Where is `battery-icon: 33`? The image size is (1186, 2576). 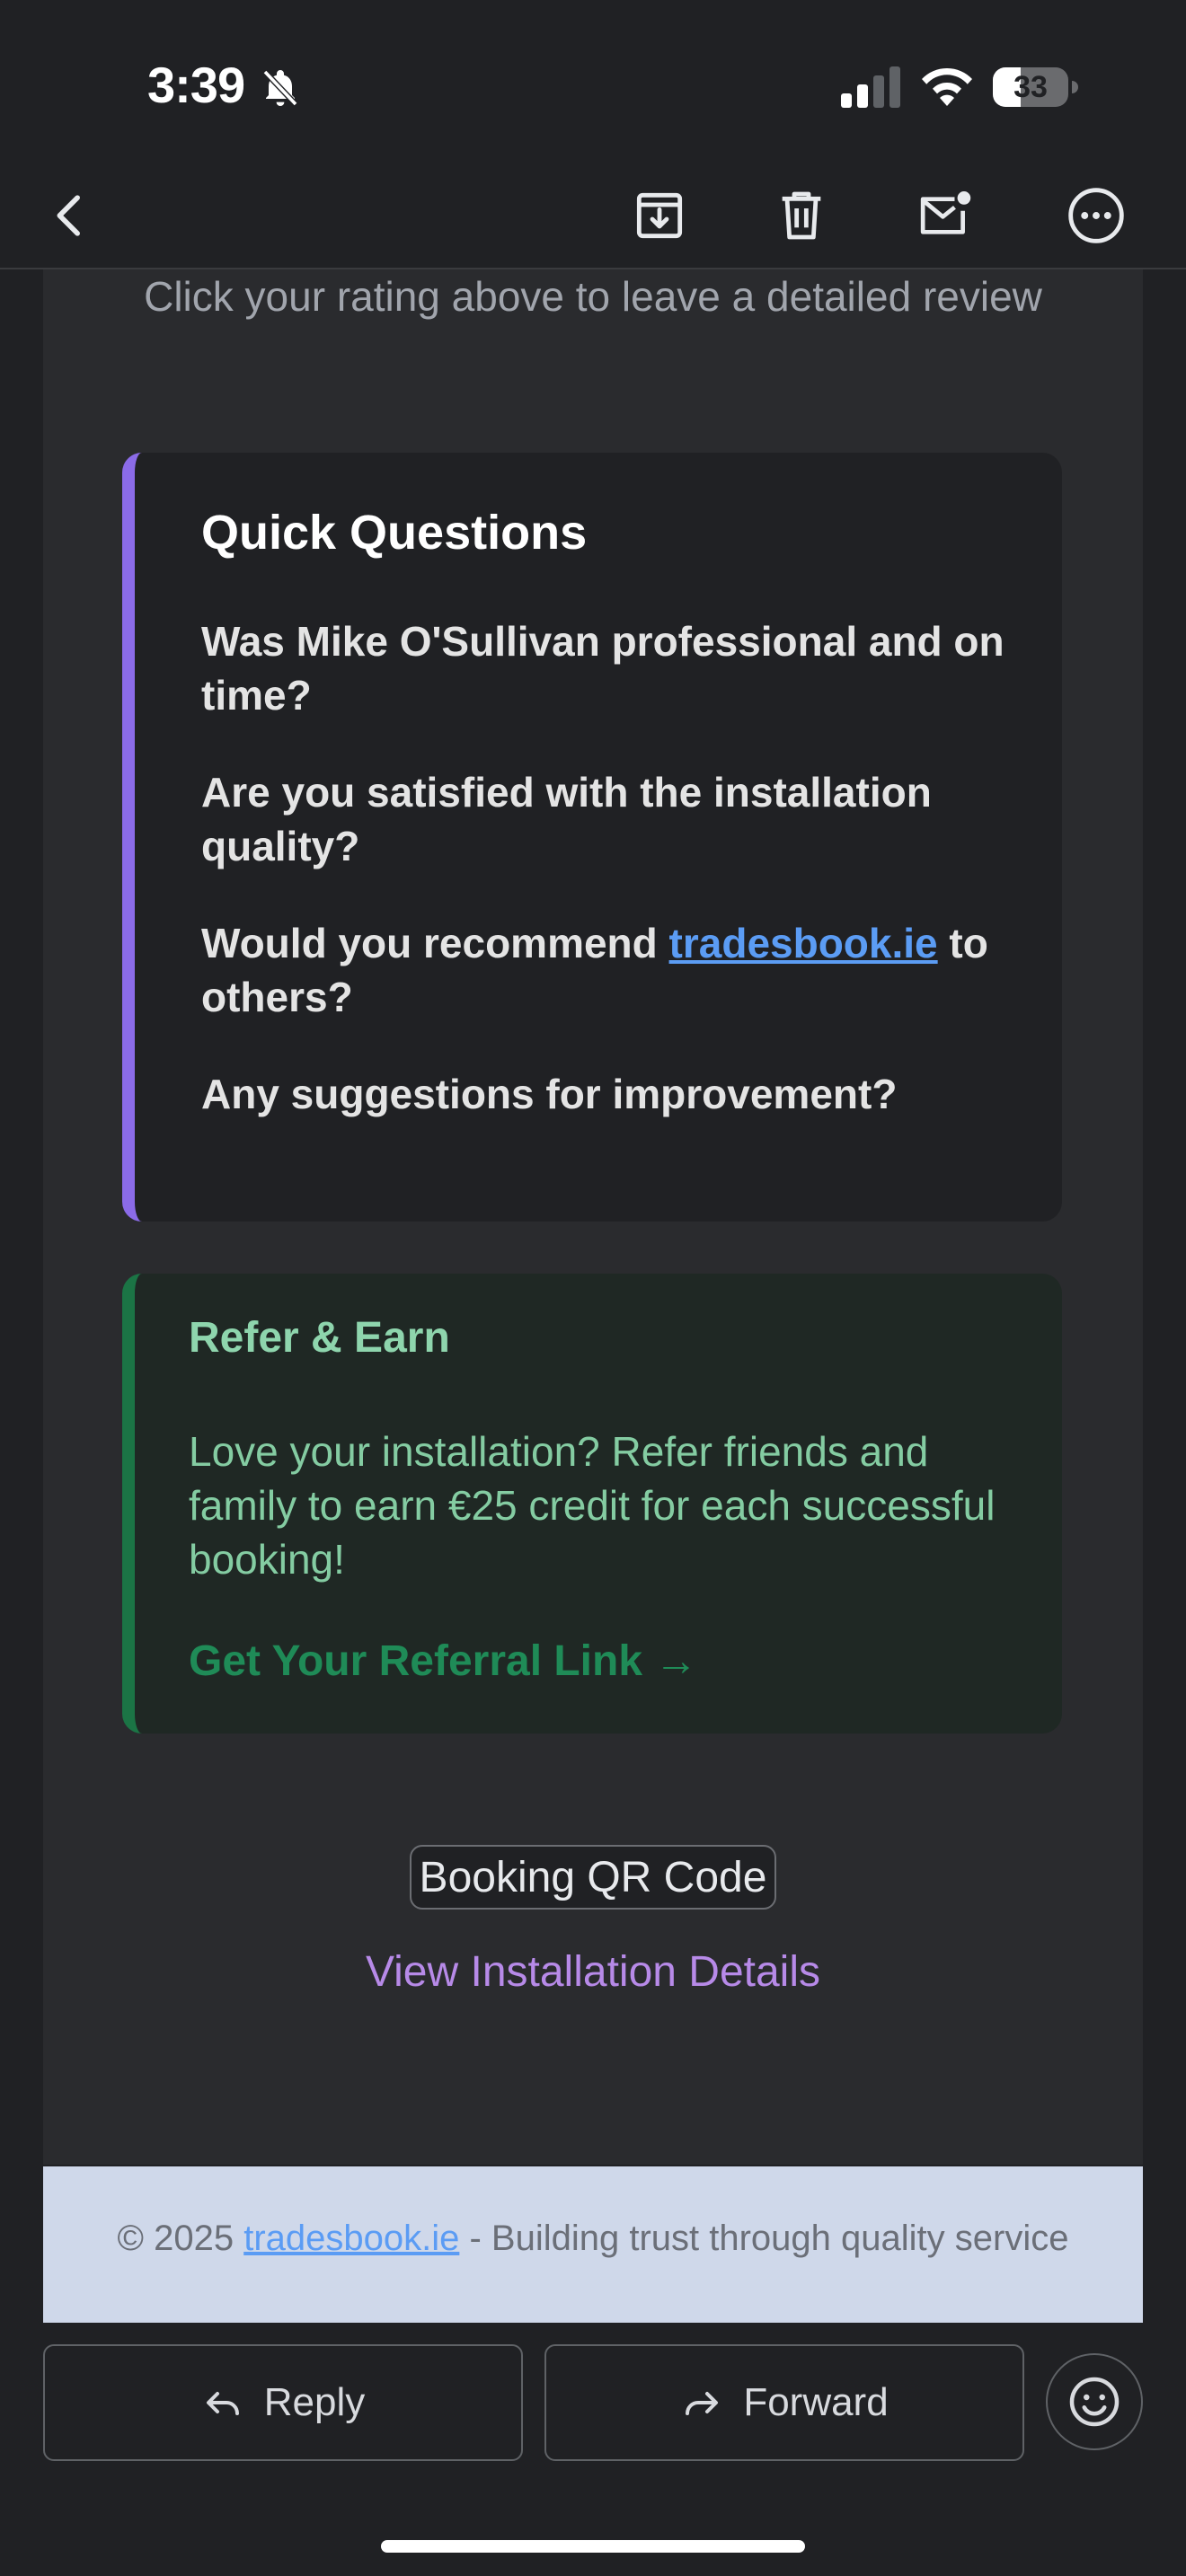
battery-icon: 33 is located at coordinates (1035, 87).